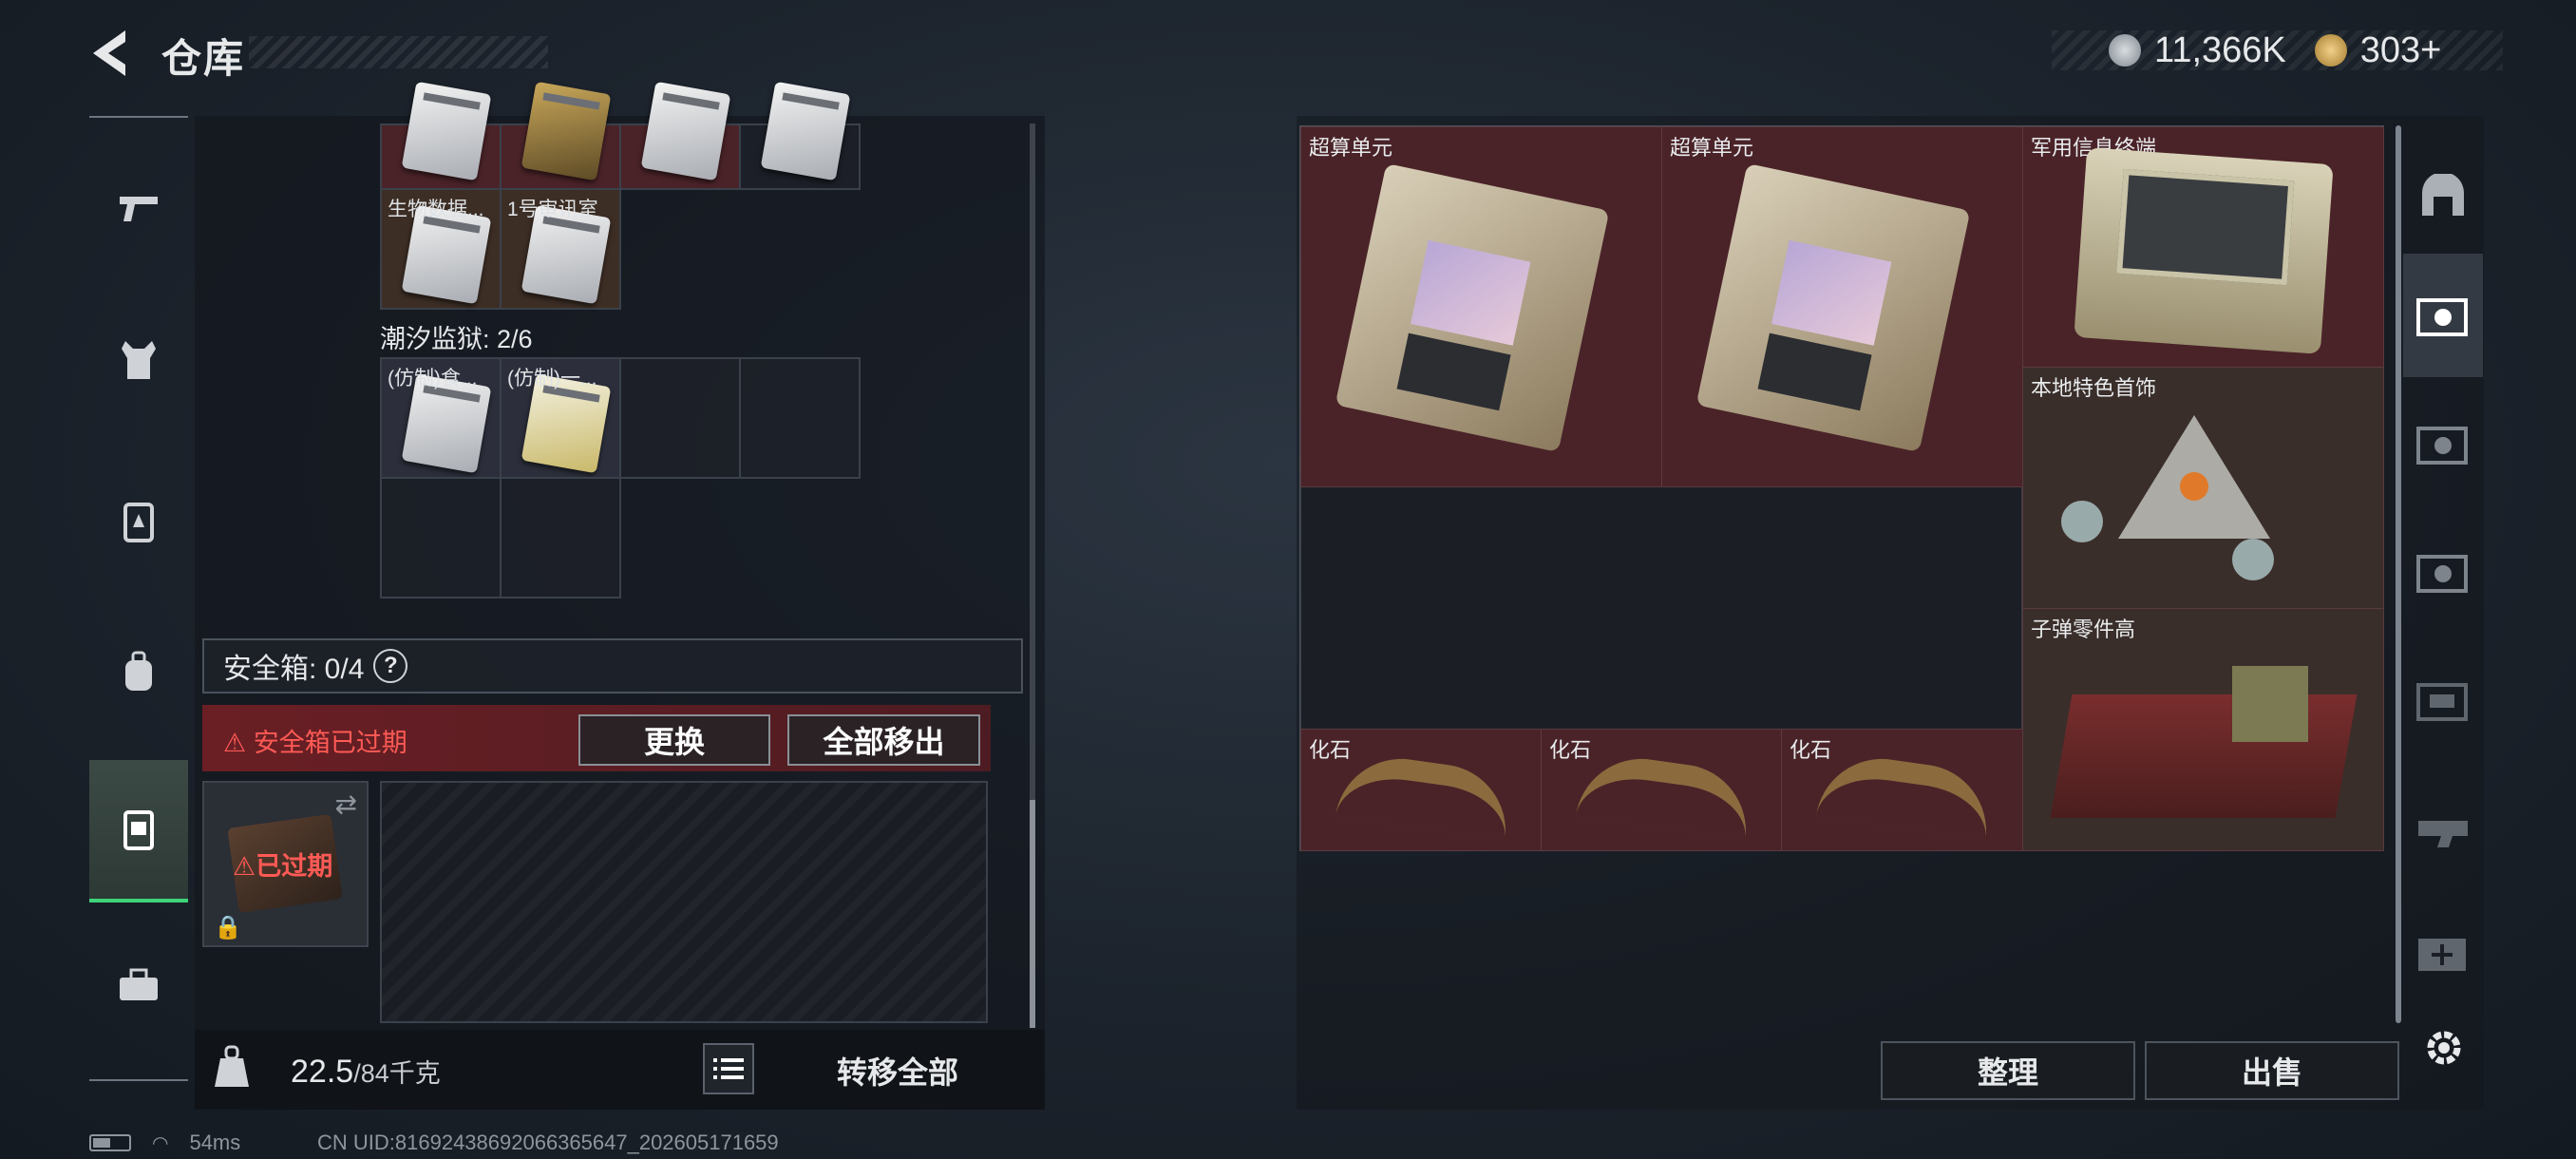  I want to click on settings-button, so click(2444, 1048).